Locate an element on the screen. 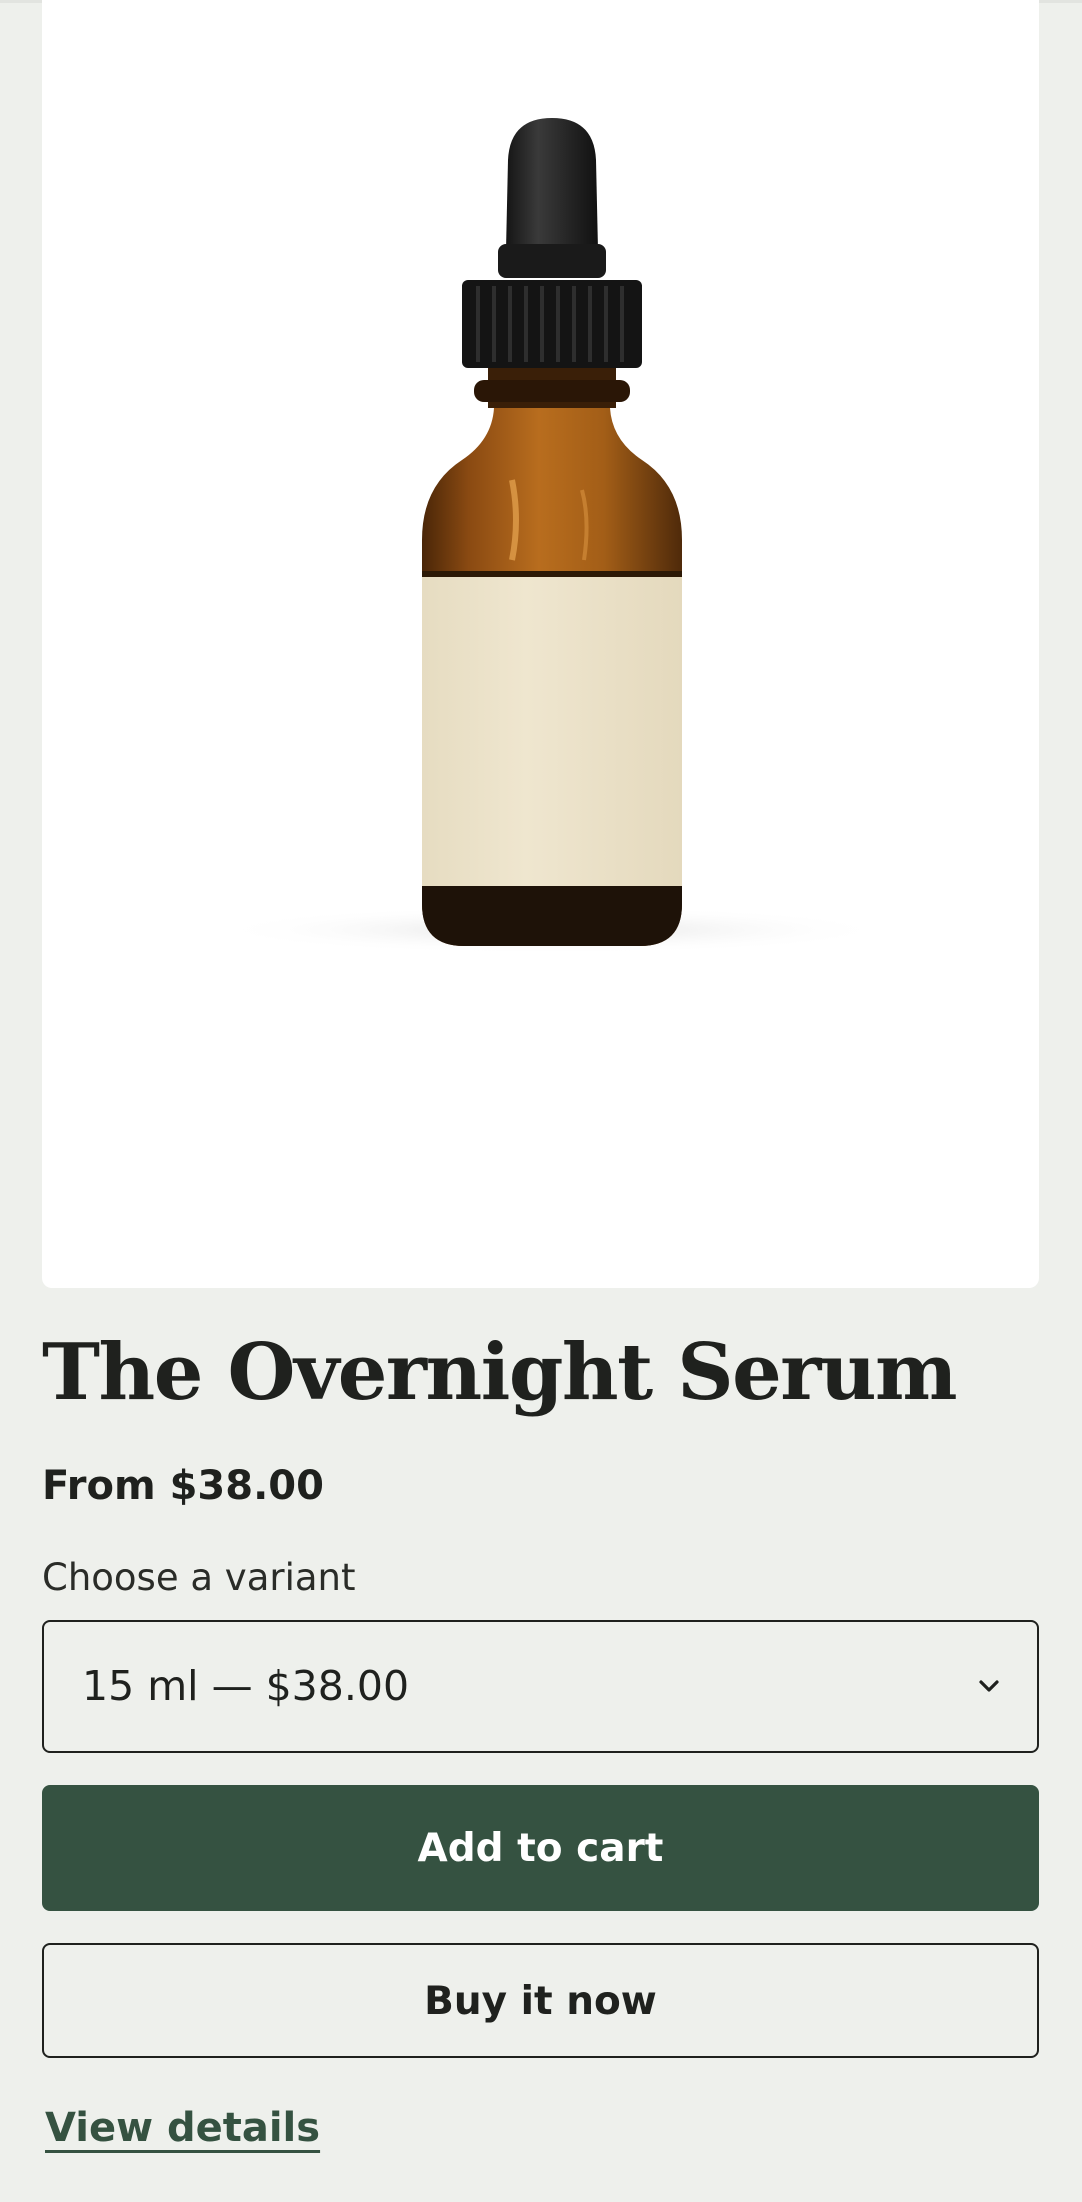  product-title: The Overnight Serum is located at coordinates (500, 1372).